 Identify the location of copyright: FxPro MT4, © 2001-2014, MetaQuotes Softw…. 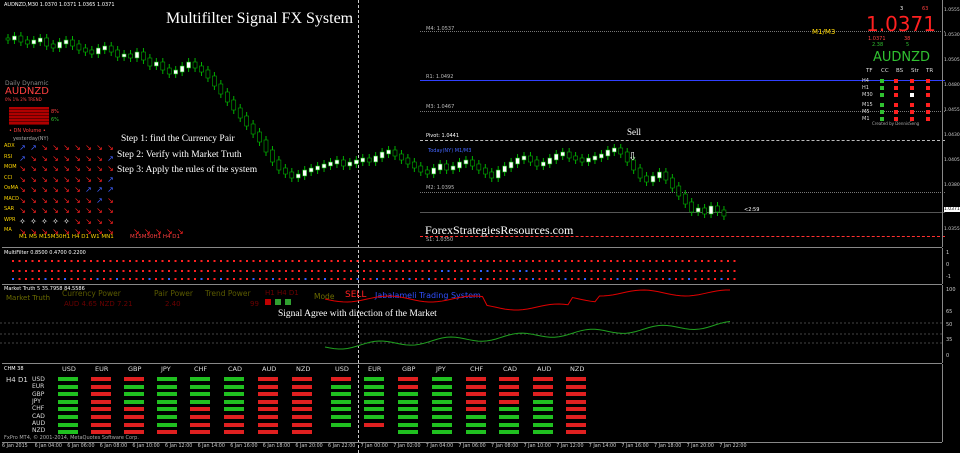
(71, 438).